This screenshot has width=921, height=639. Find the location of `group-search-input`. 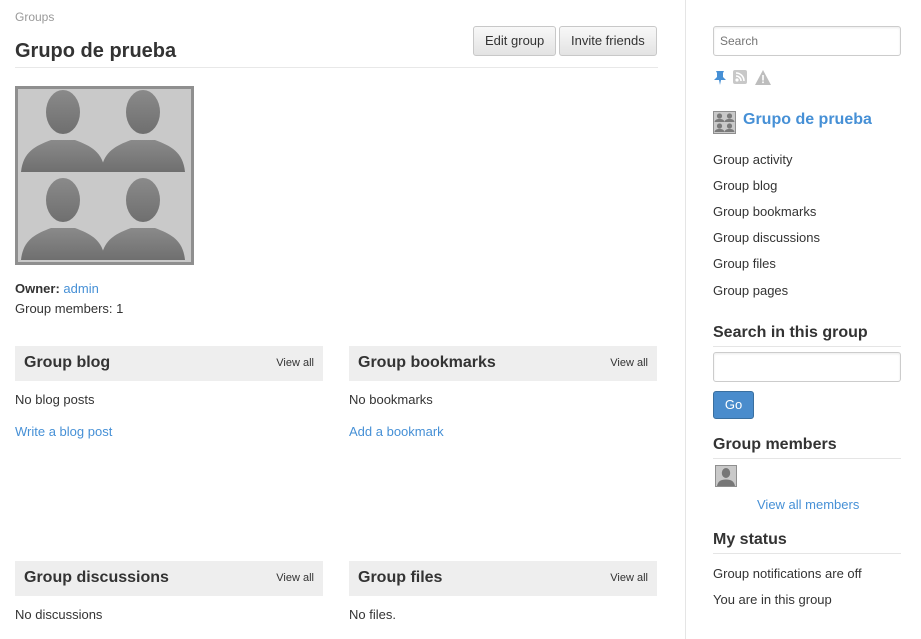

group-search-input is located at coordinates (807, 367).